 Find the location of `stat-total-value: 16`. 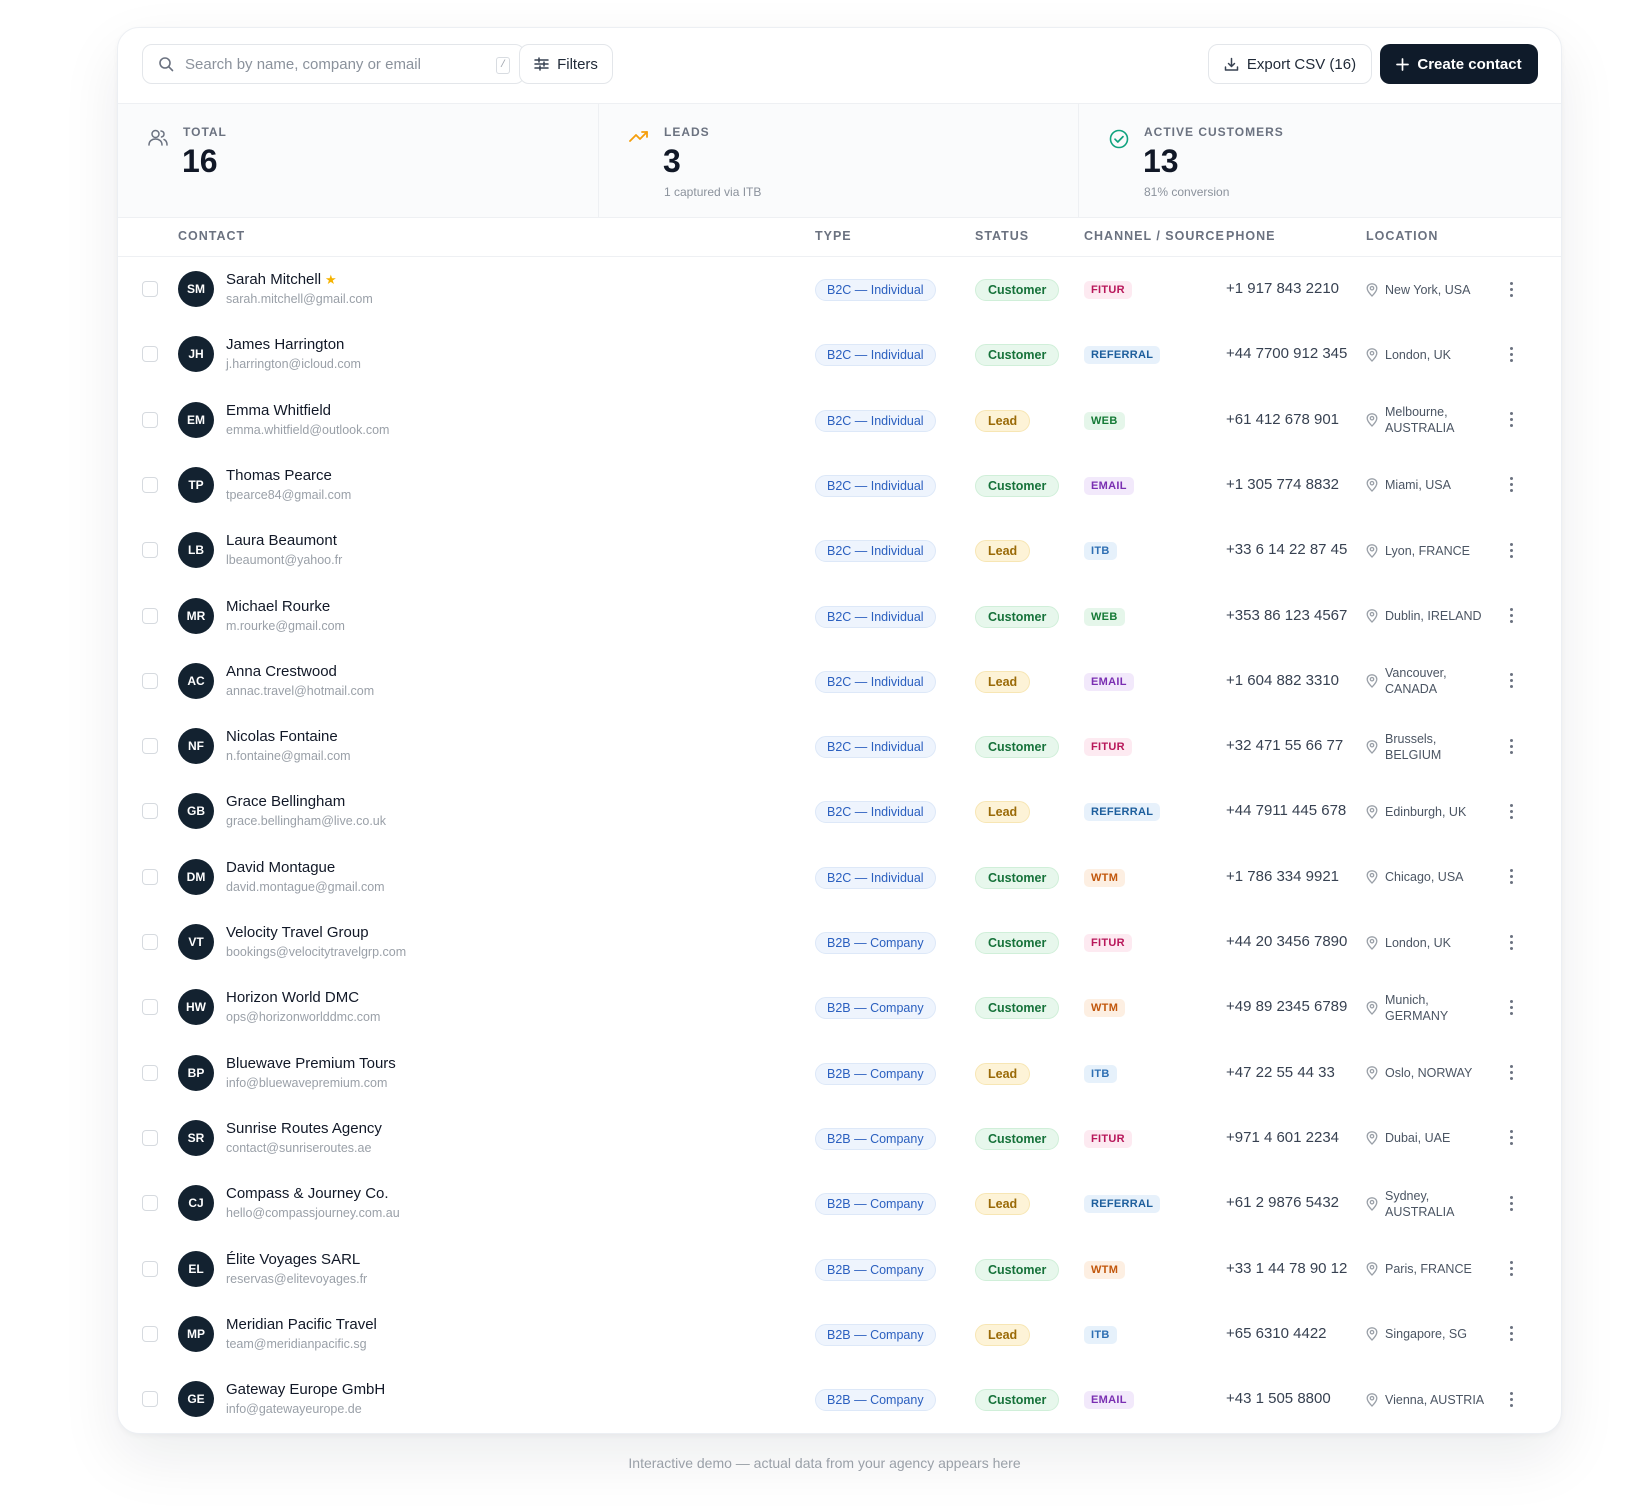

stat-total-value: 16 is located at coordinates (200, 161).